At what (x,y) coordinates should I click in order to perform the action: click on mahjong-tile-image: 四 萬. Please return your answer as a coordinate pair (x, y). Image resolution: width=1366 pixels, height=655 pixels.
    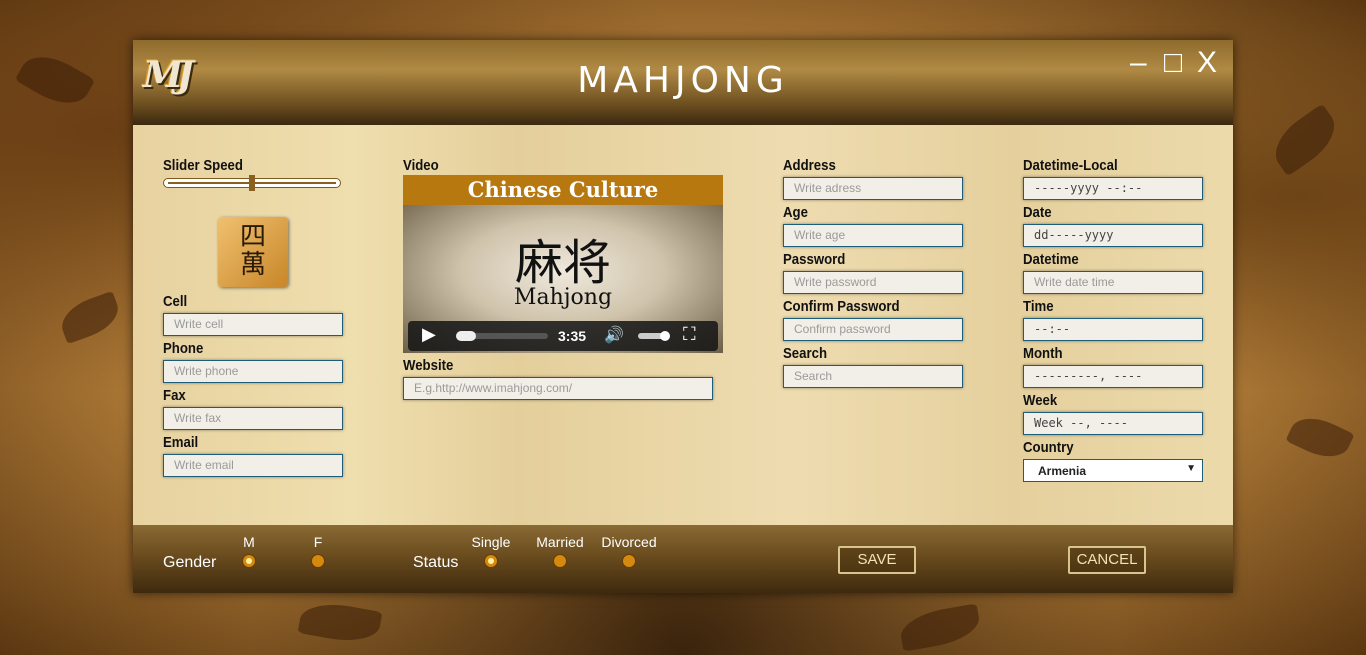
    Looking at the image, I should click on (253, 252).